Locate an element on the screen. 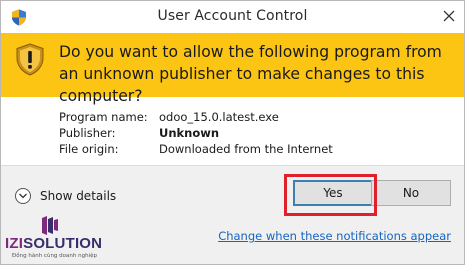 The width and height of the screenshot is (465, 265). highlight-box is located at coordinates (330, 195).